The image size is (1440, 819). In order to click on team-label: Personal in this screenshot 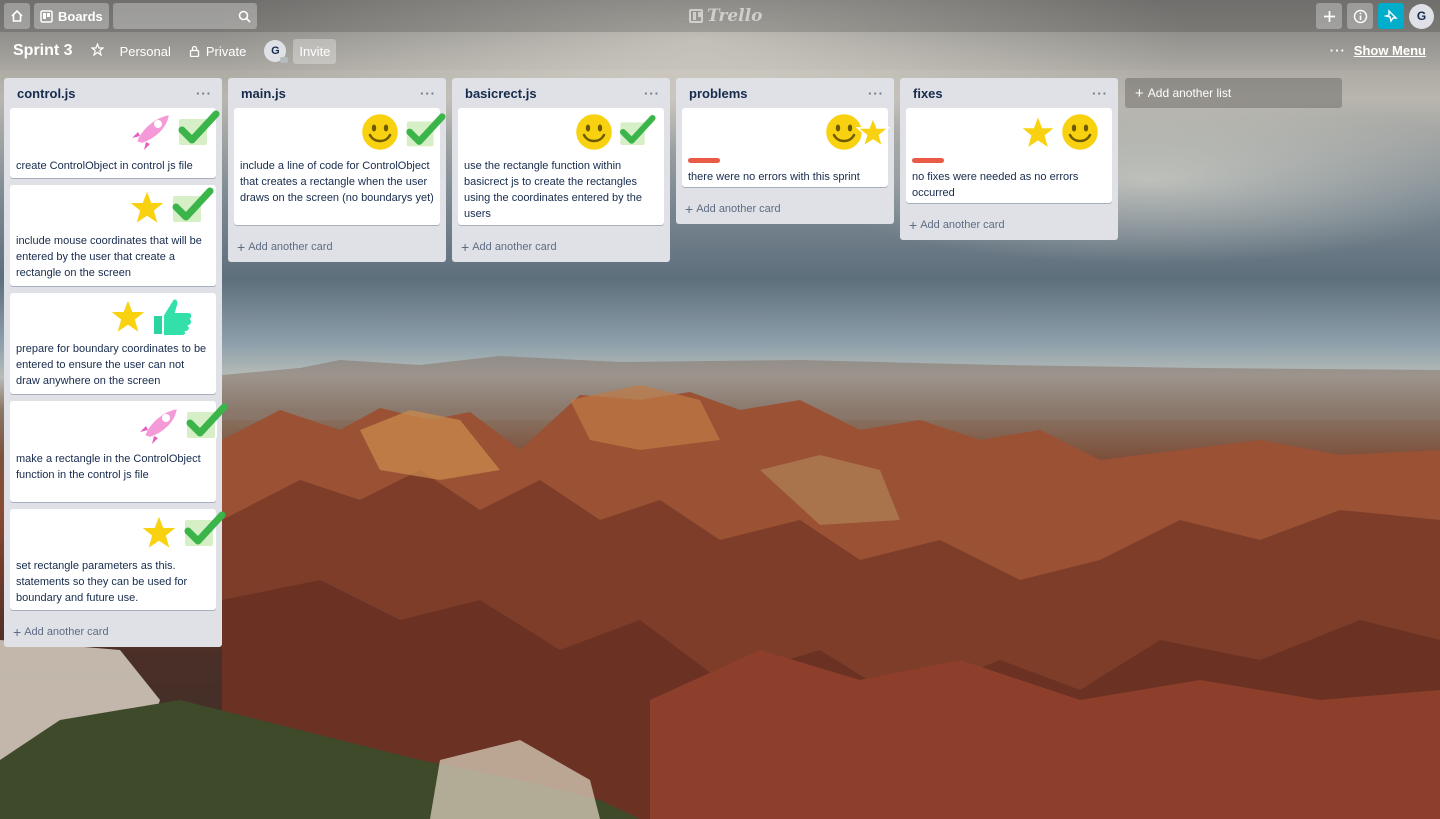, I will do `click(145, 51)`.